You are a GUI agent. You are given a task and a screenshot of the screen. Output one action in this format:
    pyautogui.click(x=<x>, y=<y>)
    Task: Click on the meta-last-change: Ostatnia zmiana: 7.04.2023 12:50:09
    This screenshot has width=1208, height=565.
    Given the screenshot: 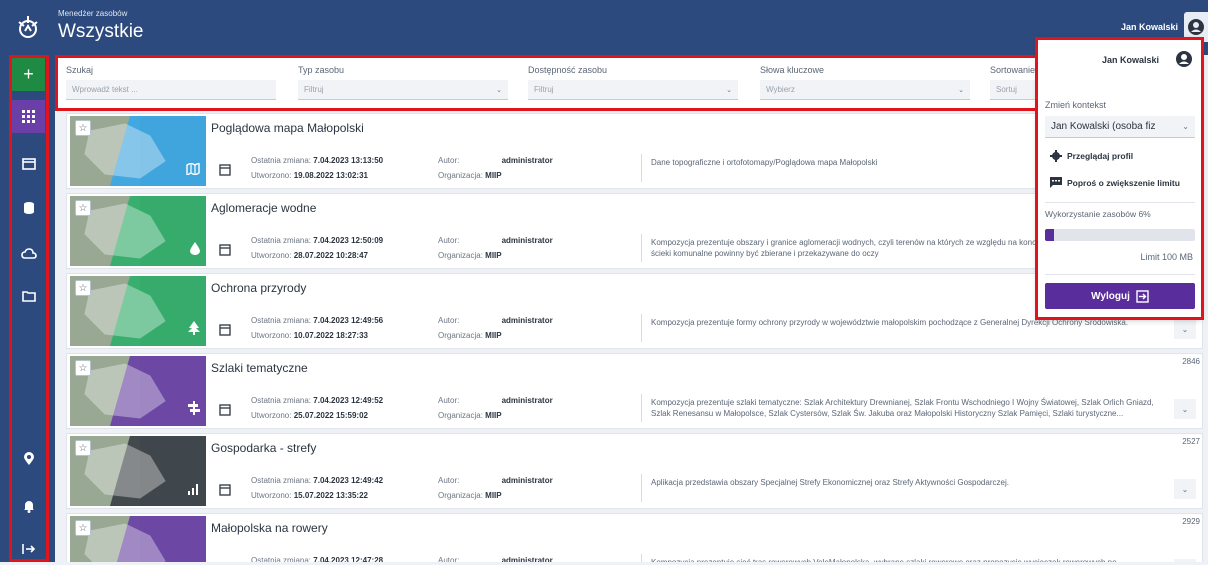 What is the action you would take?
    pyautogui.click(x=317, y=240)
    